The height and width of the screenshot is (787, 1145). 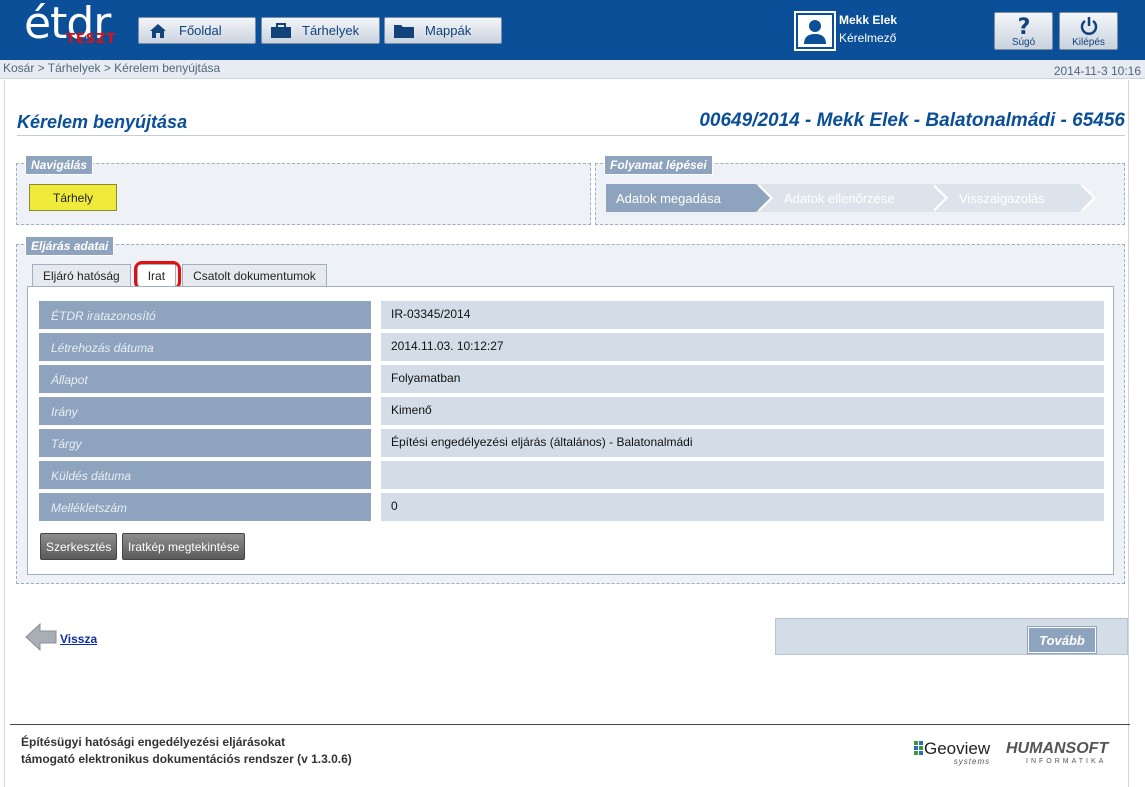 What do you see at coordinates (868, 38) in the screenshot?
I see `user-role: Kérelmező` at bounding box center [868, 38].